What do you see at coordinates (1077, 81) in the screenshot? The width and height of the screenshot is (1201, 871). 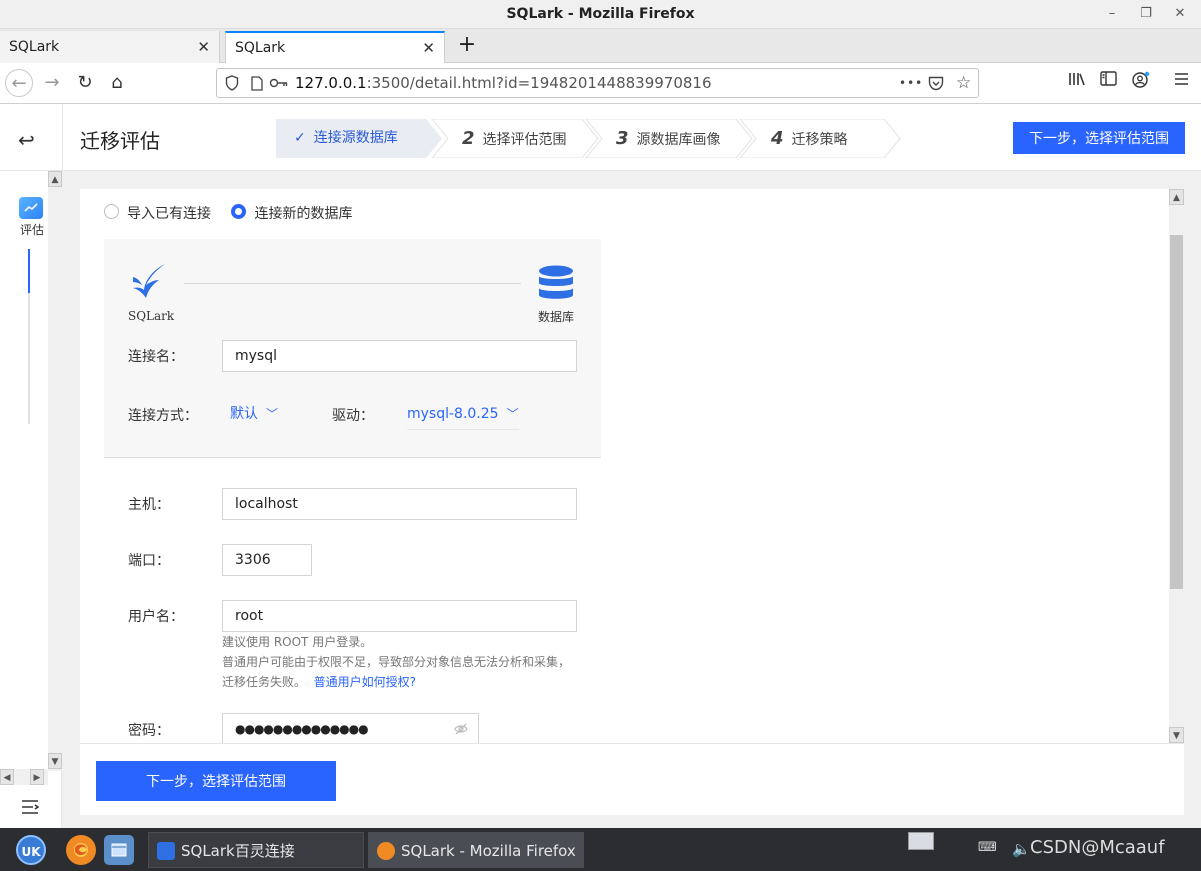 I see `library-icon` at bounding box center [1077, 81].